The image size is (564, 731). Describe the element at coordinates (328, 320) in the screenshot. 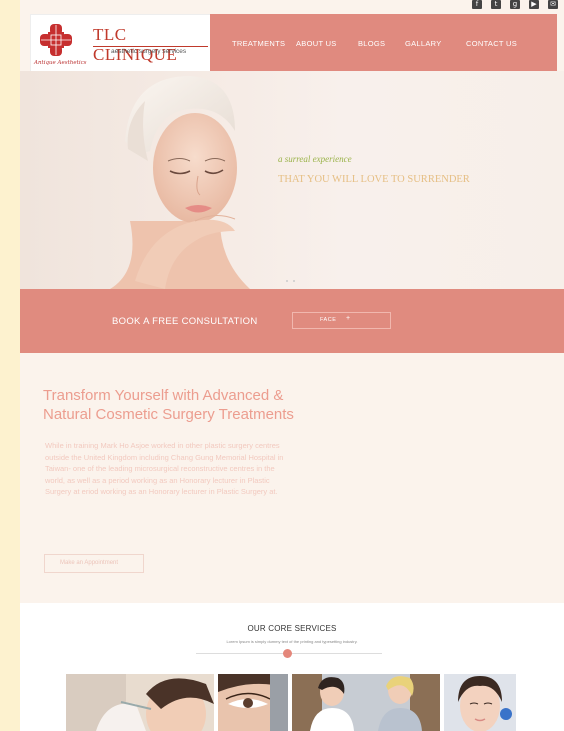

I see `consultation-select-value: FACE` at that location.